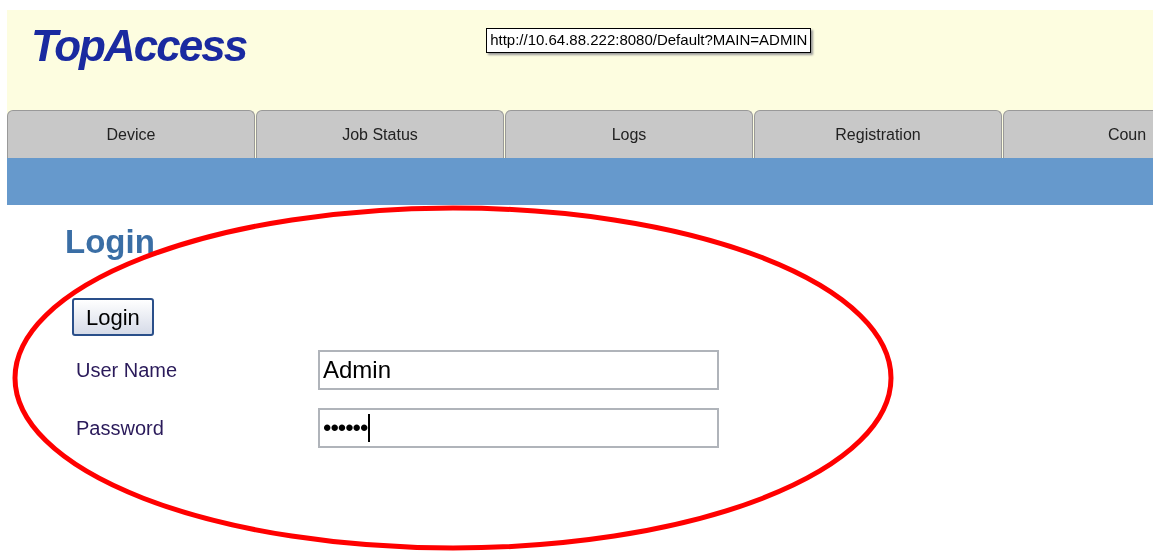 Image resolution: width=1153 pixels, height=554 pixels. What do you see at coordinates (139, 46) in the screenshot?
I see `logo: TopAccess` at bounding box center [139, 46].